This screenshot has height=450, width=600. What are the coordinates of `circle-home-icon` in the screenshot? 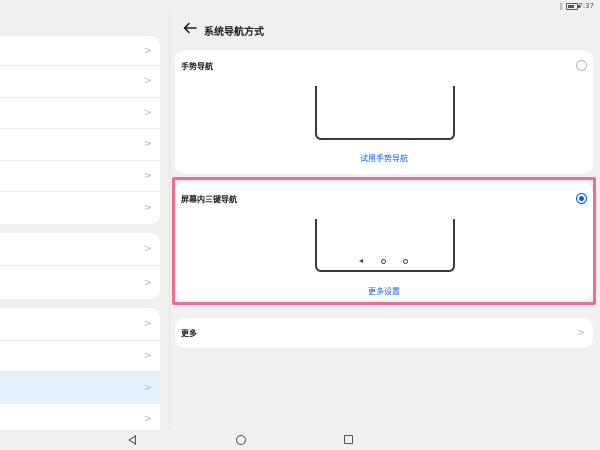 It's located at (241, 440).